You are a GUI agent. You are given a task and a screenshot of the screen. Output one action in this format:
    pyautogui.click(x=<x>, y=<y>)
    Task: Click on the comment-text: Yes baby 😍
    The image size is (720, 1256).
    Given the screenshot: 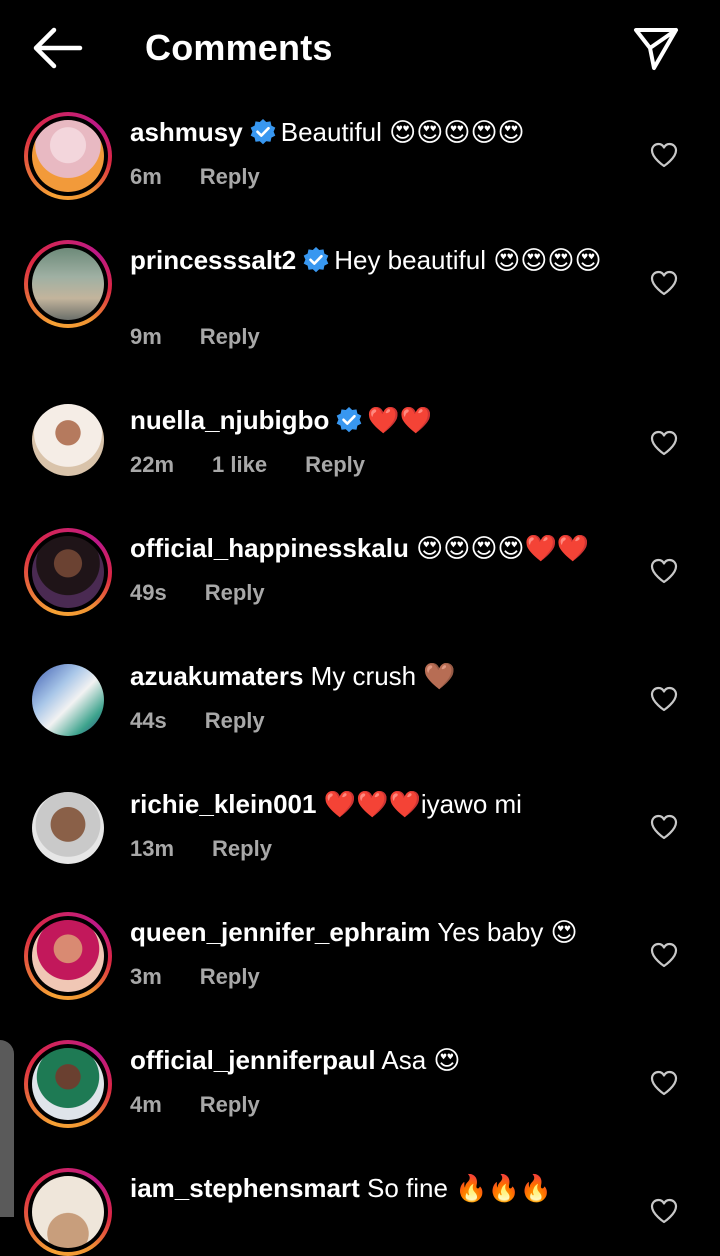 What is the action you would take?
    pyautogui.click(x=507, y=932)
    